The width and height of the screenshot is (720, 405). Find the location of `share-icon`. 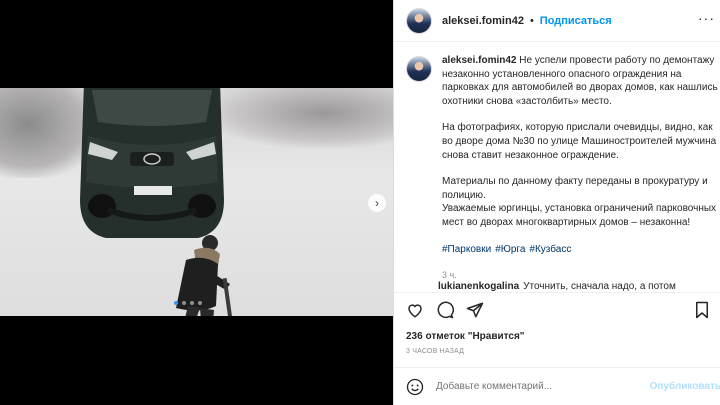

share-icon is located at coordinates (475, 310).